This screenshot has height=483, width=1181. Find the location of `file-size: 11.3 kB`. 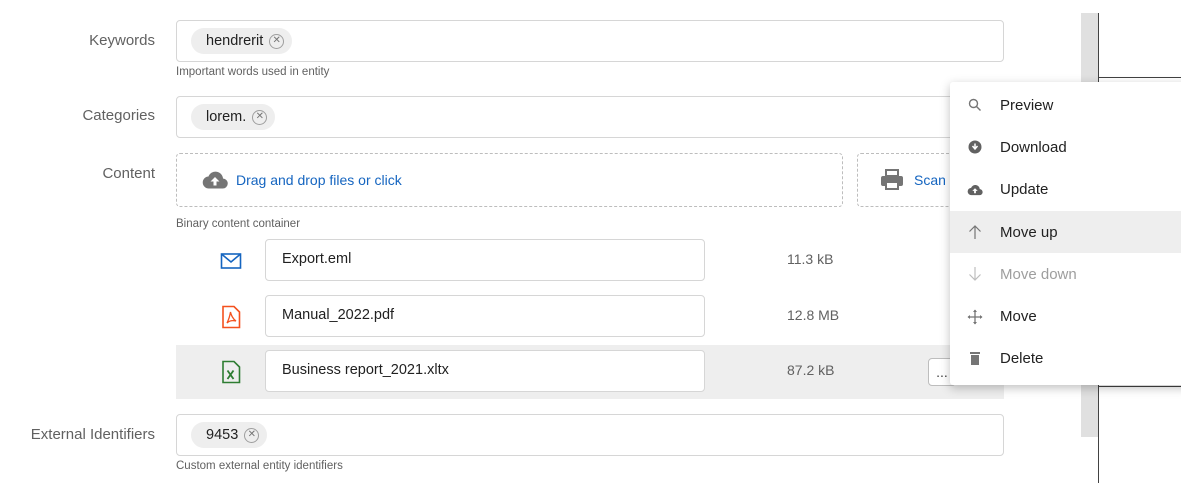

file-size: 11.3 kB is located at coordinates (810, 259).